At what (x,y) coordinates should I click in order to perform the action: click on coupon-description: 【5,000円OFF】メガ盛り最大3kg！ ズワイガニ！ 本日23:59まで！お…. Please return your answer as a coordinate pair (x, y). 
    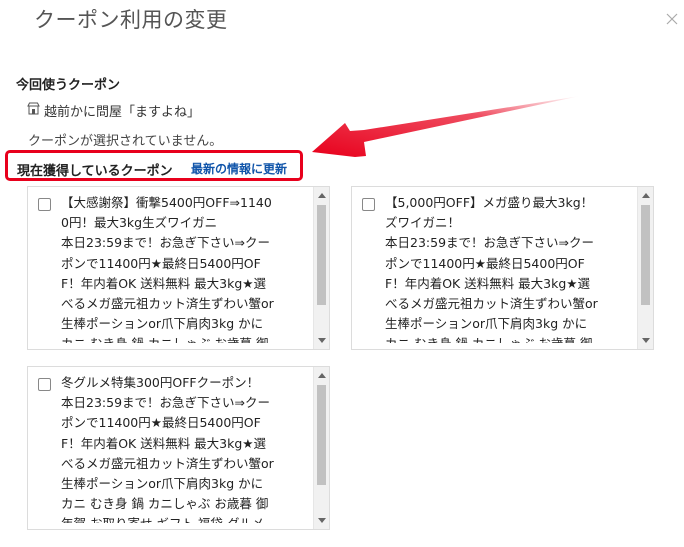
    Looking at the image, I should click on (491, 269).